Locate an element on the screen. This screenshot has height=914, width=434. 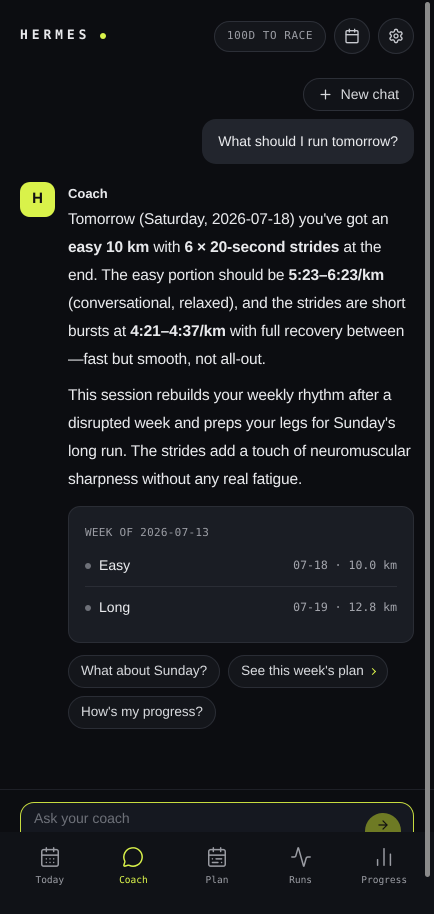
message-input: Ask your coach is located at coordinates (134, 818).